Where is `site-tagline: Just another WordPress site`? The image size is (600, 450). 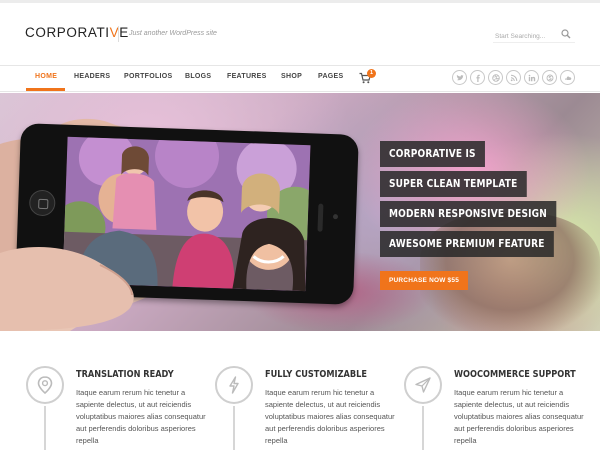
site-tagline: Just another WordPress site is located at coordinates (173, 33).